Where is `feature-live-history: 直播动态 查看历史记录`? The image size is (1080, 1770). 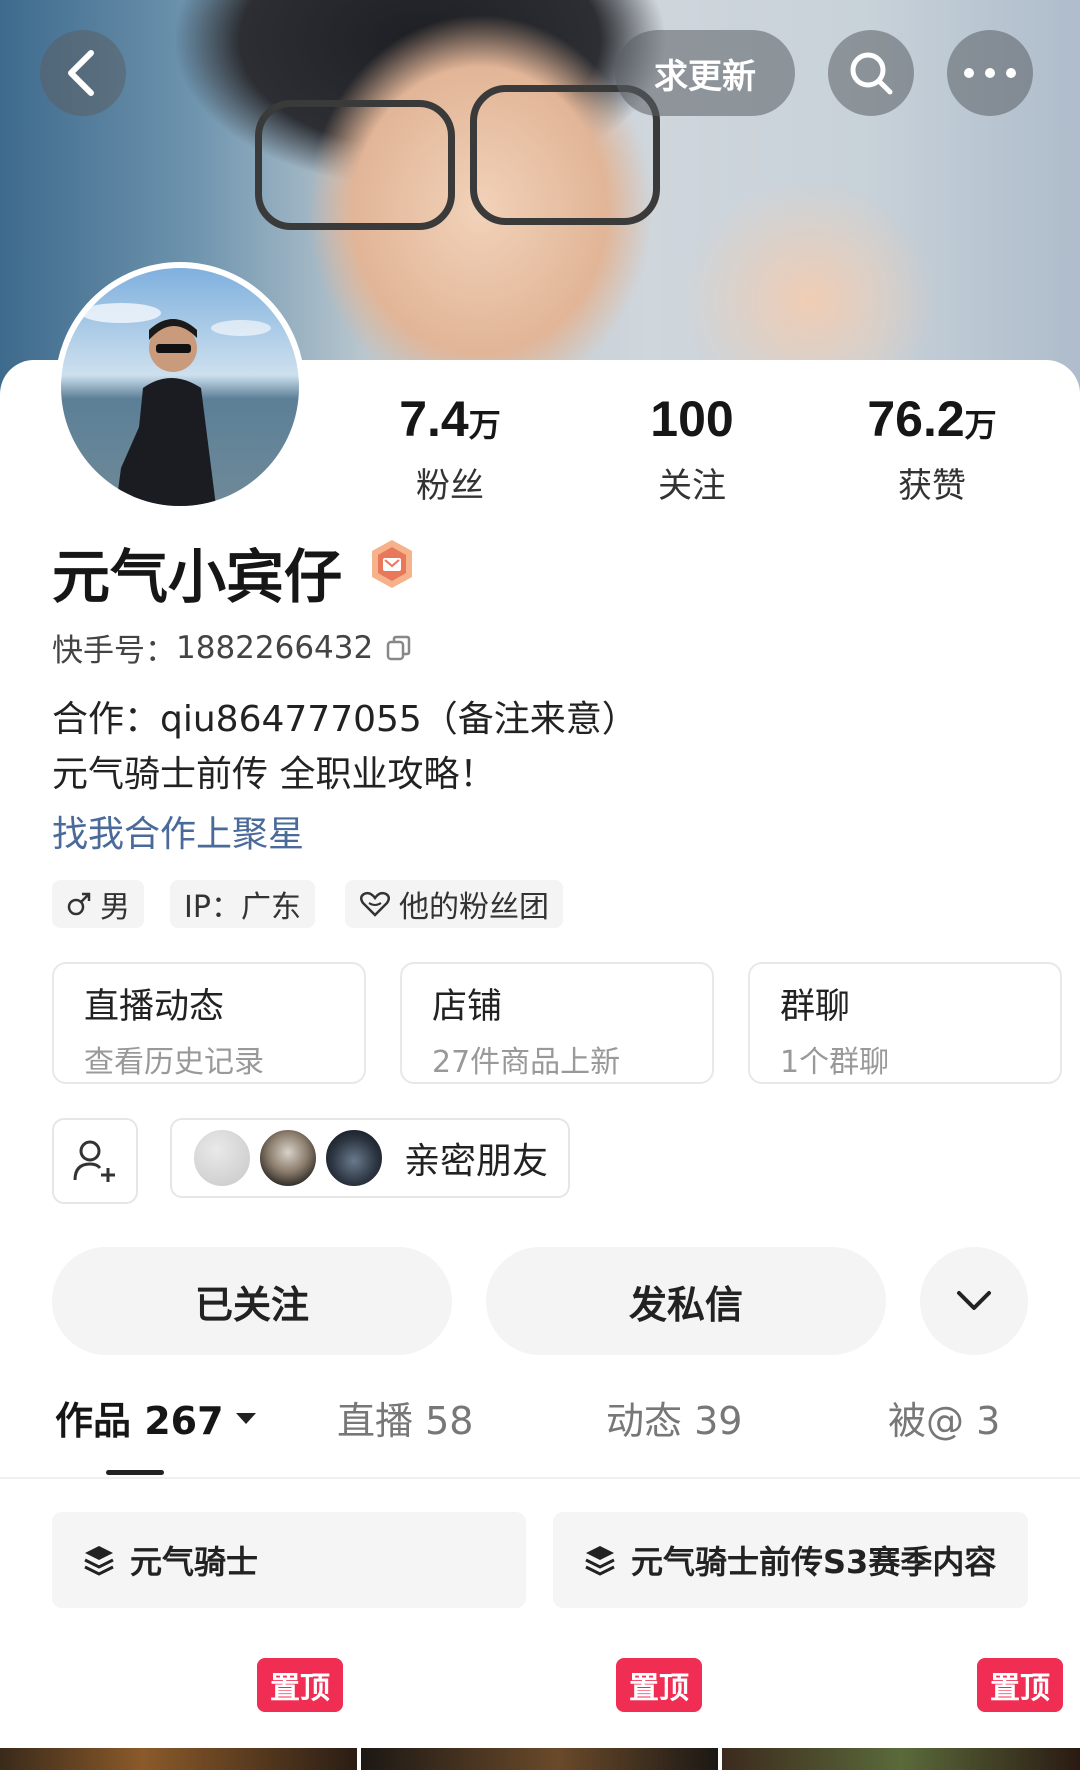
feature-live-history: 直播动态 查看历史记录 is located at coordinates (209, 1023).